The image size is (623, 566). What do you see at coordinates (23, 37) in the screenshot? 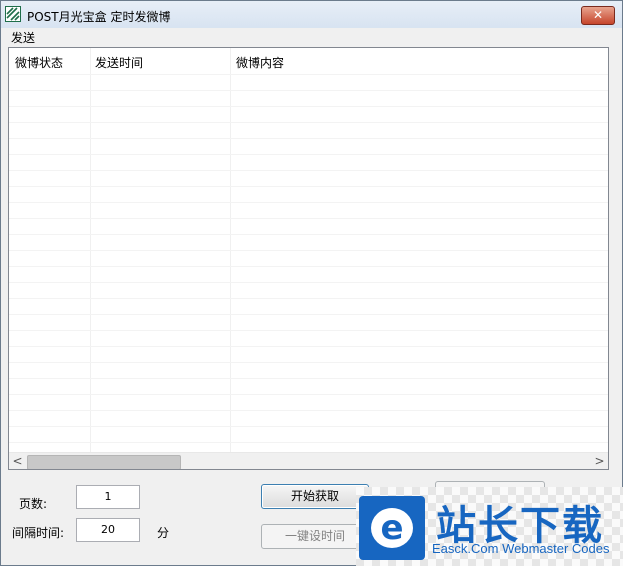
I see `menu-item-send: 发送` at bounding box center [23, 37].